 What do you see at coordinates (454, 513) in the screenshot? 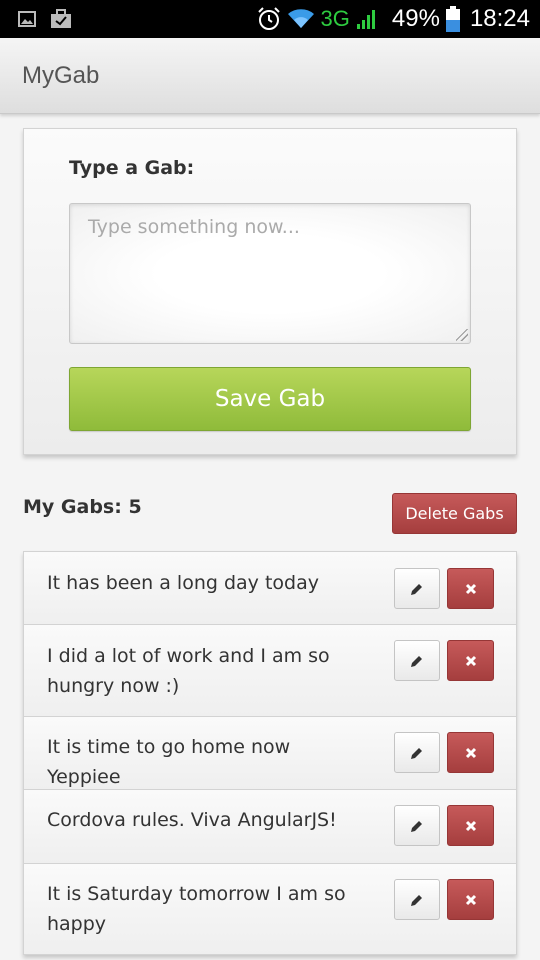
I see `delete-gabs-button: Delete Gabs` at bounding box center [454, 513].